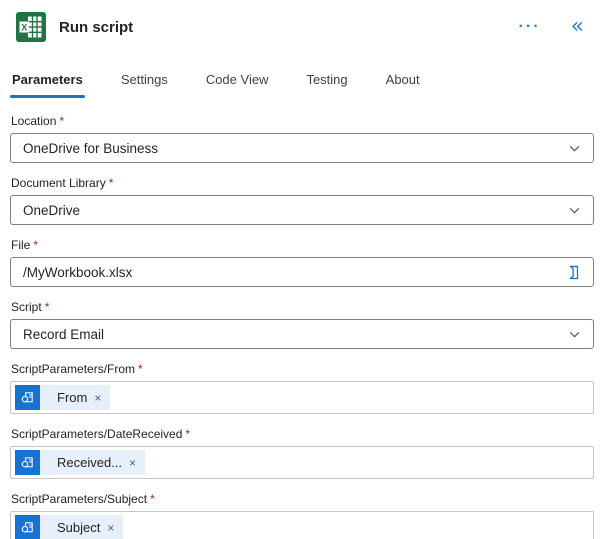 Image resolution: width=604 pixels, height=539 pixels. Describe the element at coordinates (91, 148) in the screenshot. I see `location-value: OneDrive for Business` at that location.